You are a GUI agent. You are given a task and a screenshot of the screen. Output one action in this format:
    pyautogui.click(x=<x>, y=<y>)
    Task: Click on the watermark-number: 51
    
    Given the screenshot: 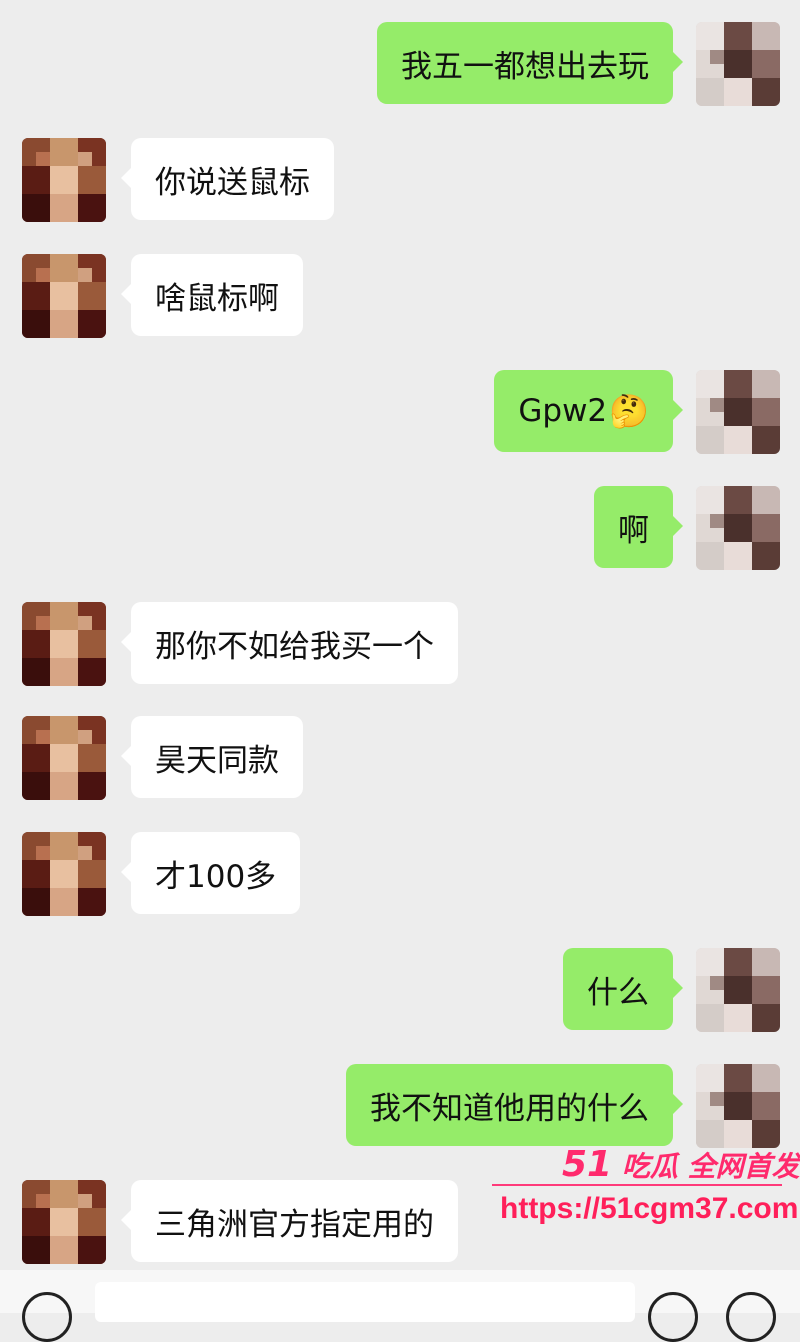 What is the action you would take?
    pyautogui.click(x=587, y=1164)
    